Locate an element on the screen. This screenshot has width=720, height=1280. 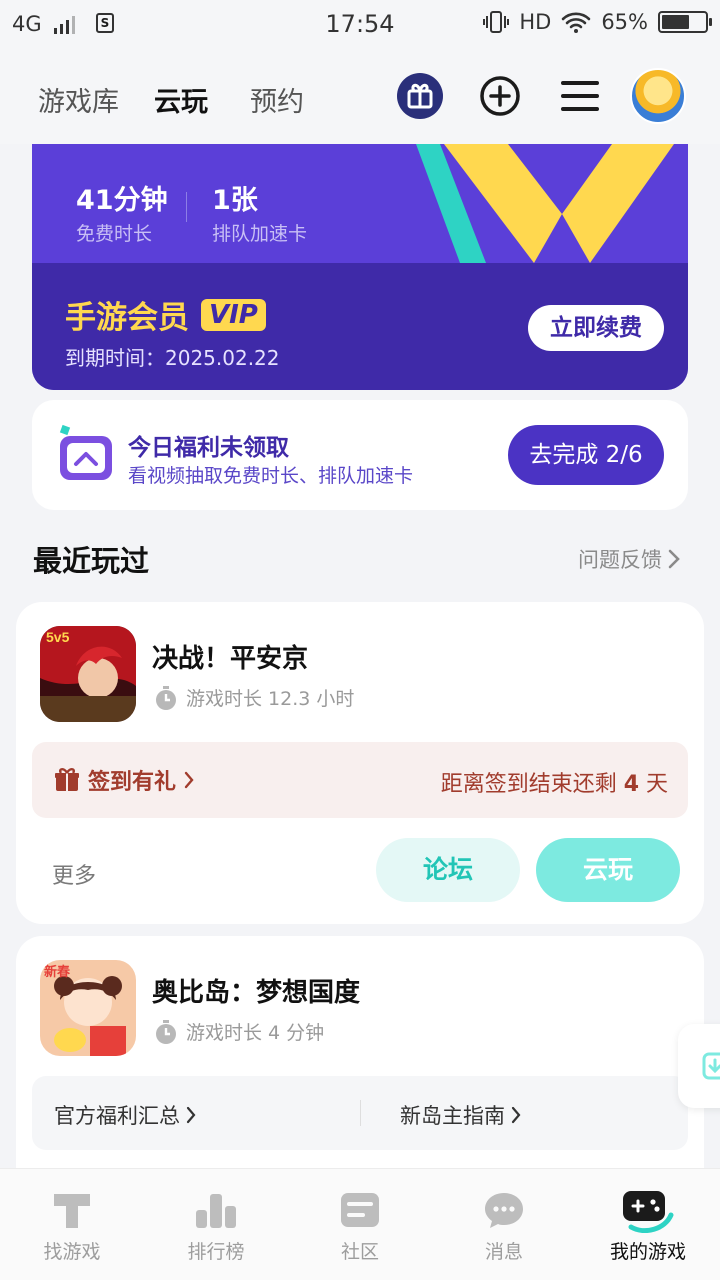
cloud-play-button: 云玩 is located at coordinates (608, 870).